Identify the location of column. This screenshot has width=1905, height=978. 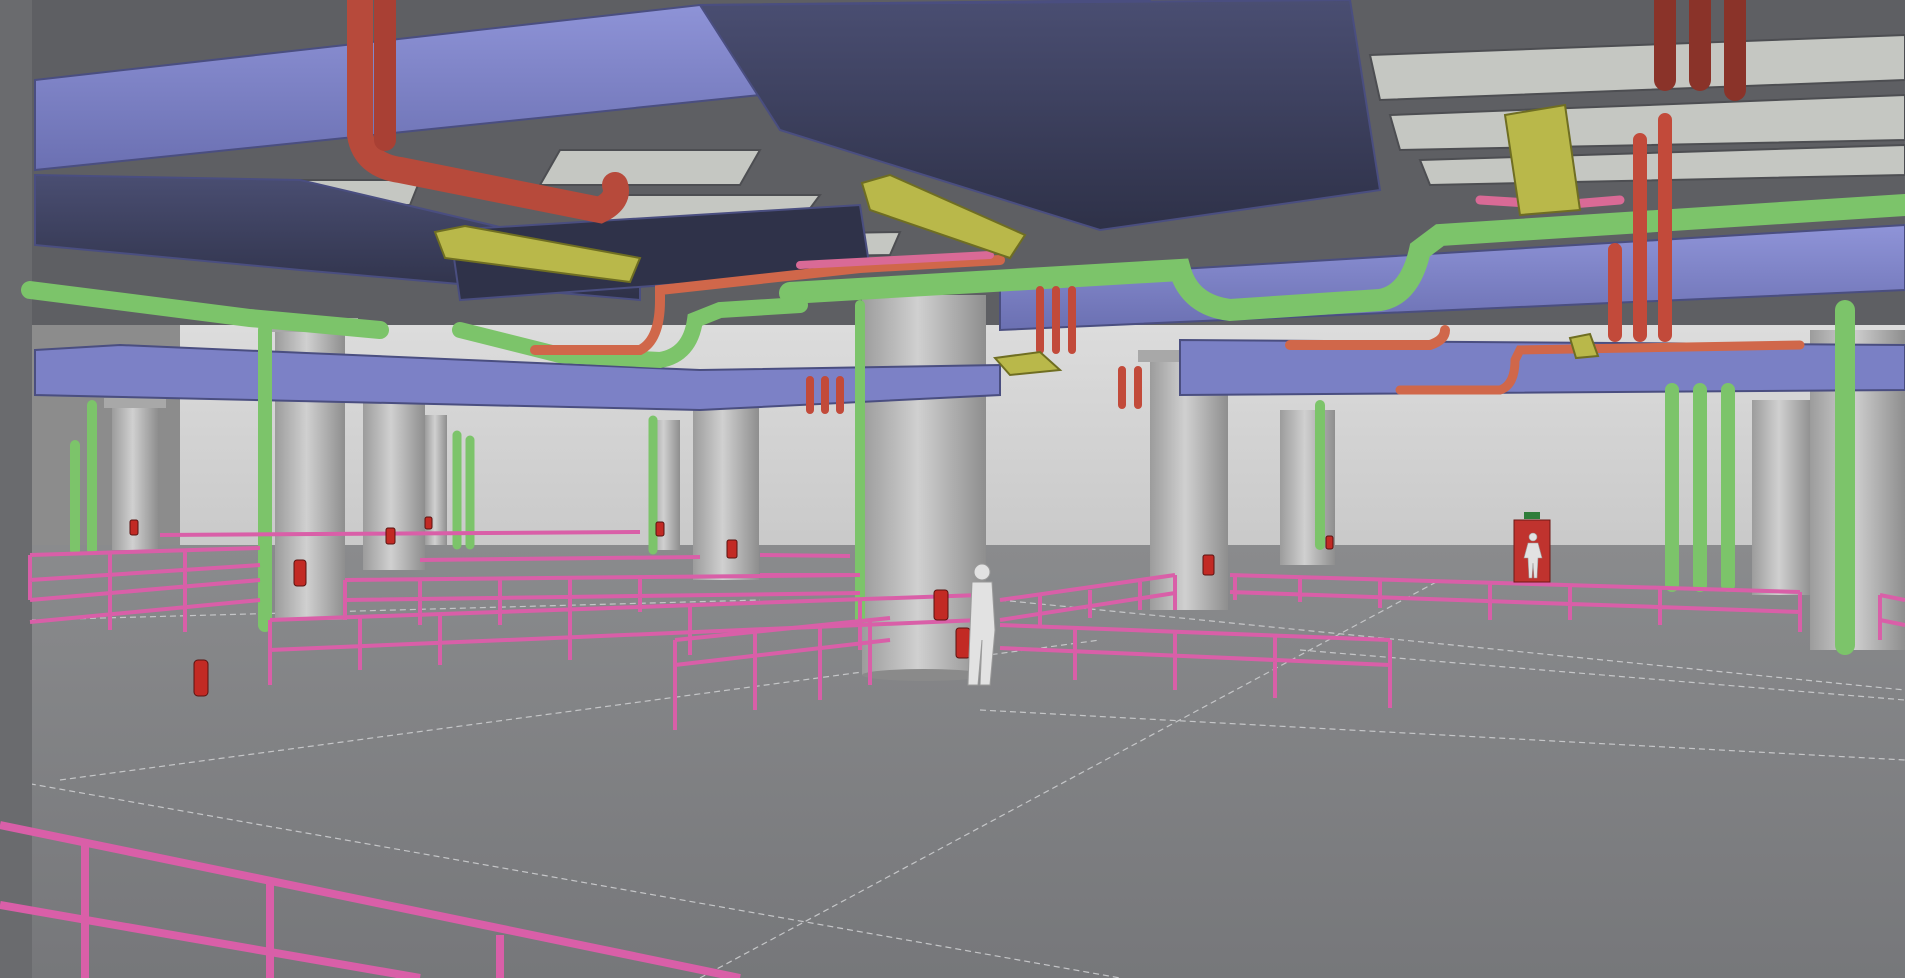
(1782, 497).